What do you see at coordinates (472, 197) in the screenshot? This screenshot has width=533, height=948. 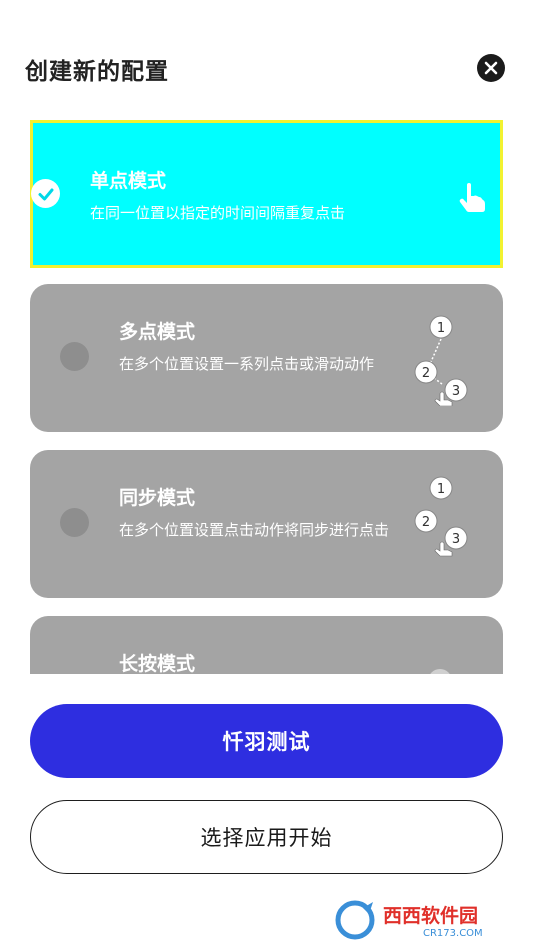 I see `single-tap-hand-icon` at bounding box center [472, 197].